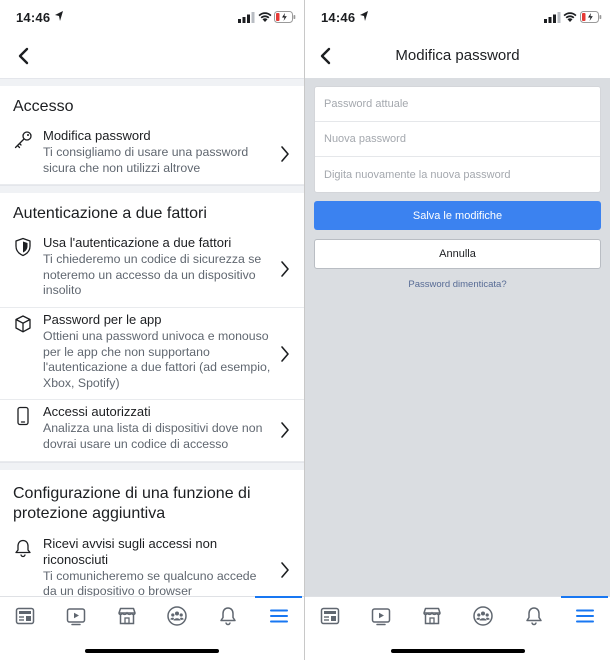  Describe the element at coordinates (152, 56) in the screenshot. I see `navigation-bar` at that location.